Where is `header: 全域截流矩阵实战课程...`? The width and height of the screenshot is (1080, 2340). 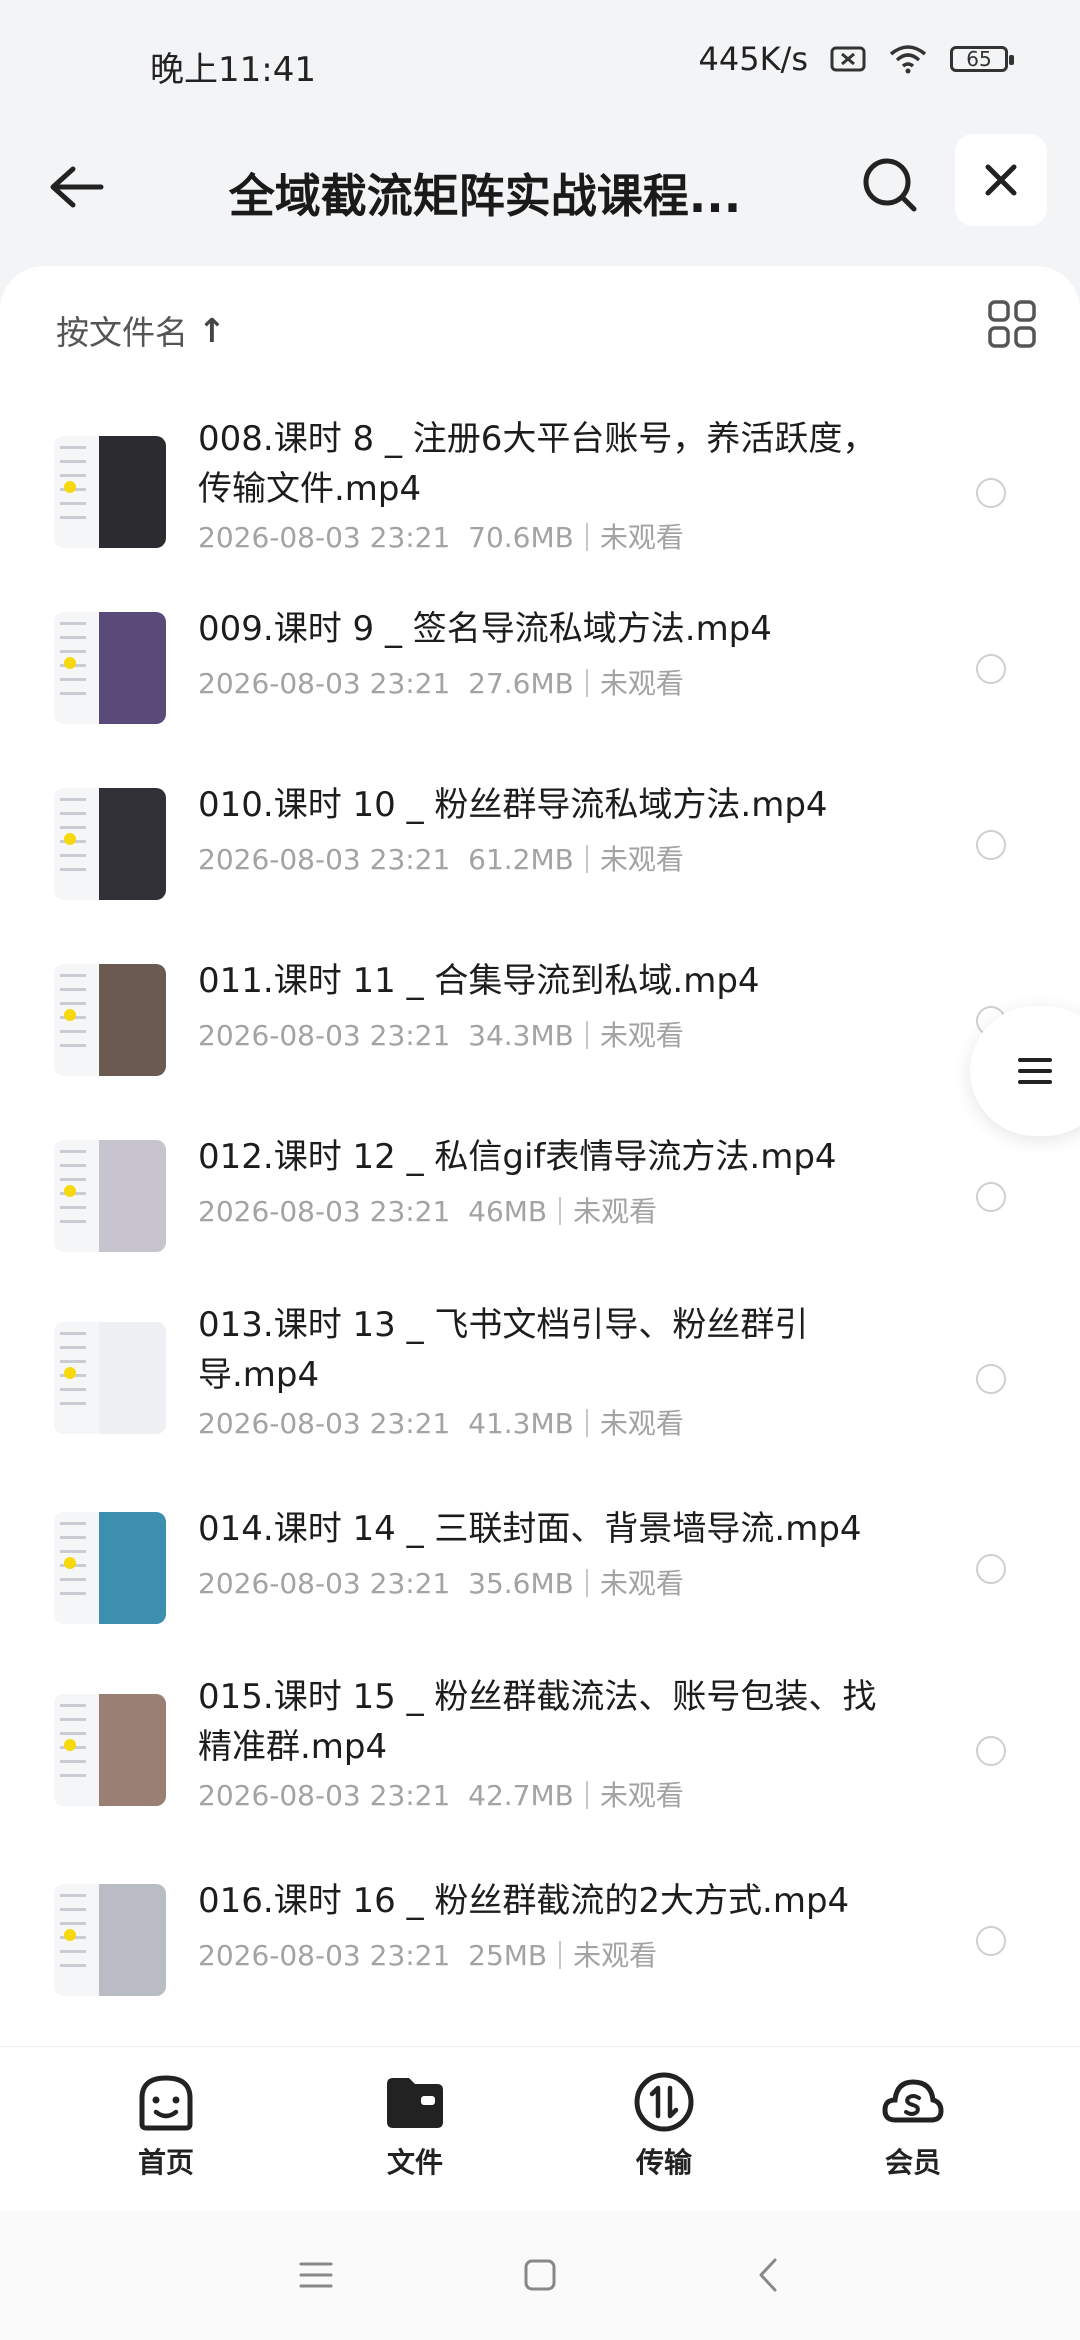
header: 全域截流矩阵实战课程... is located at coordinates (540, 195).